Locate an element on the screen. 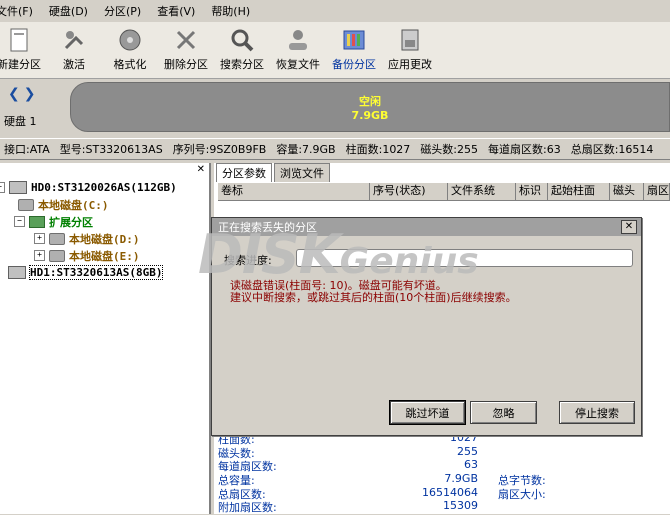  prop-row: 磁头数: 255 is located at coordinates (348, 452).